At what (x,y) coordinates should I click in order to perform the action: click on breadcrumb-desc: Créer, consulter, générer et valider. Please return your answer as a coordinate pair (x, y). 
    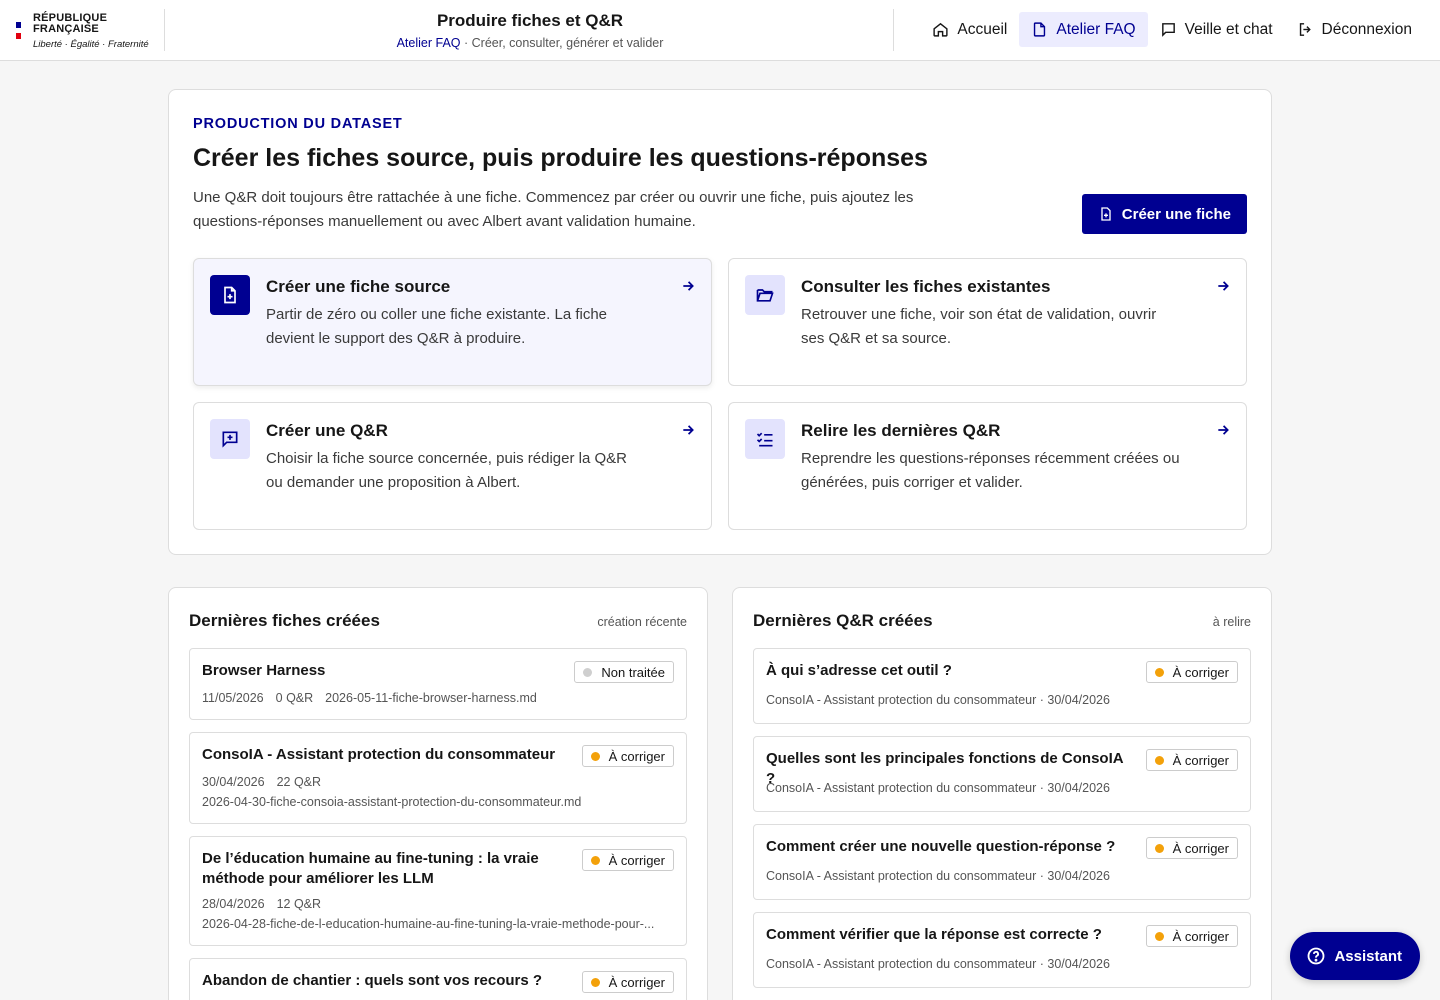
    Looking at the image, I should click on (567, 43).